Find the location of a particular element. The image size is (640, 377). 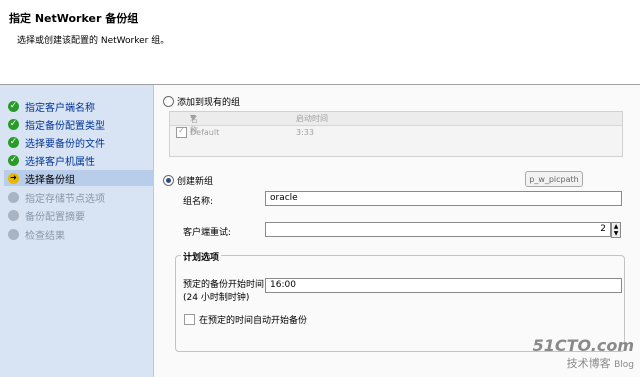

watermark-blog: Blog is located at coordinates (624, 365).